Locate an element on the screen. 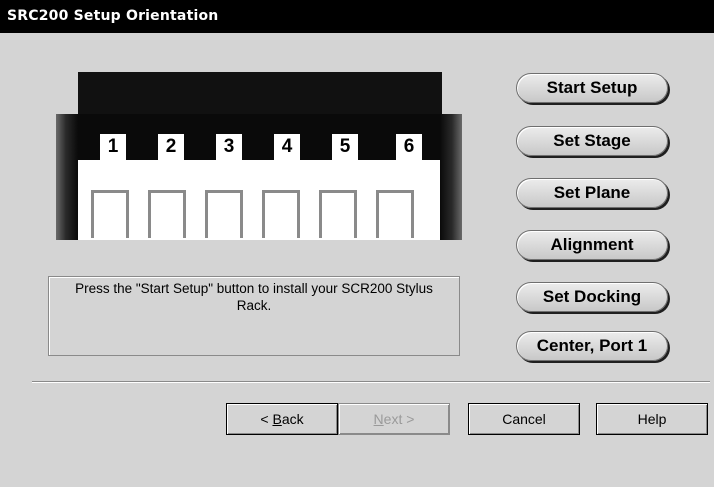 This screenshot has height=487, width=714. set-plane-button: Set Plane is located at coordinates (592, 193).